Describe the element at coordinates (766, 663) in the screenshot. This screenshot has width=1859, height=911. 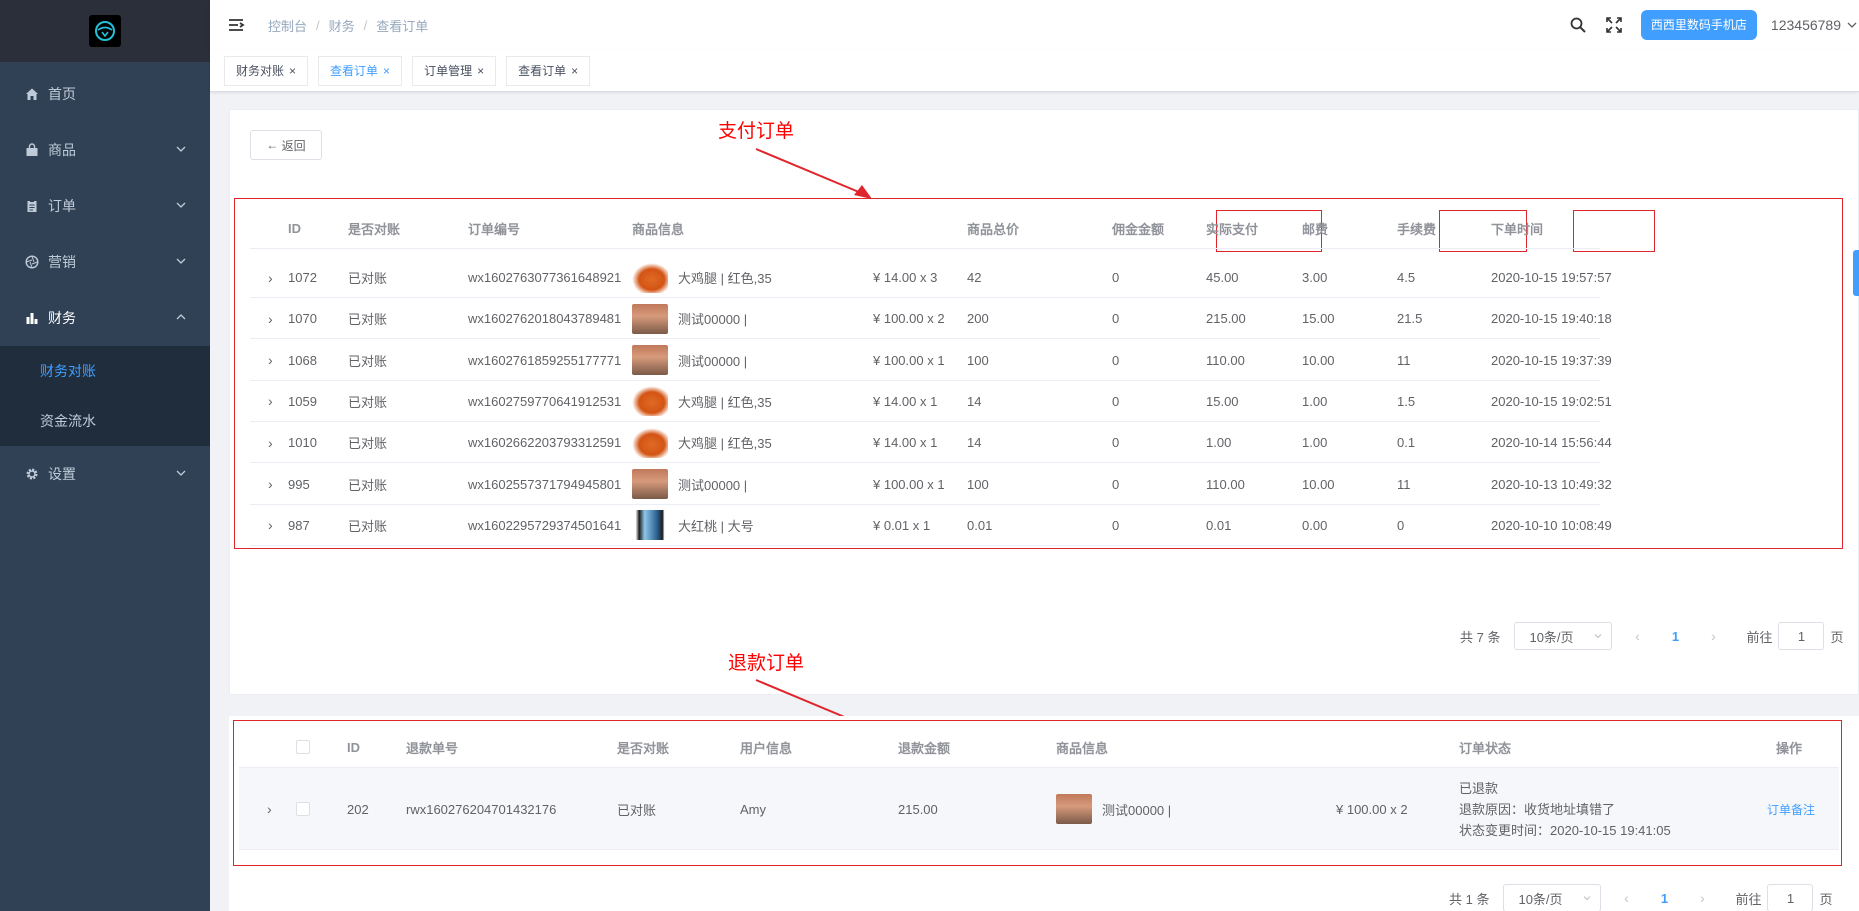
I see `annotation-refund-orders: 退款订单` at that location.